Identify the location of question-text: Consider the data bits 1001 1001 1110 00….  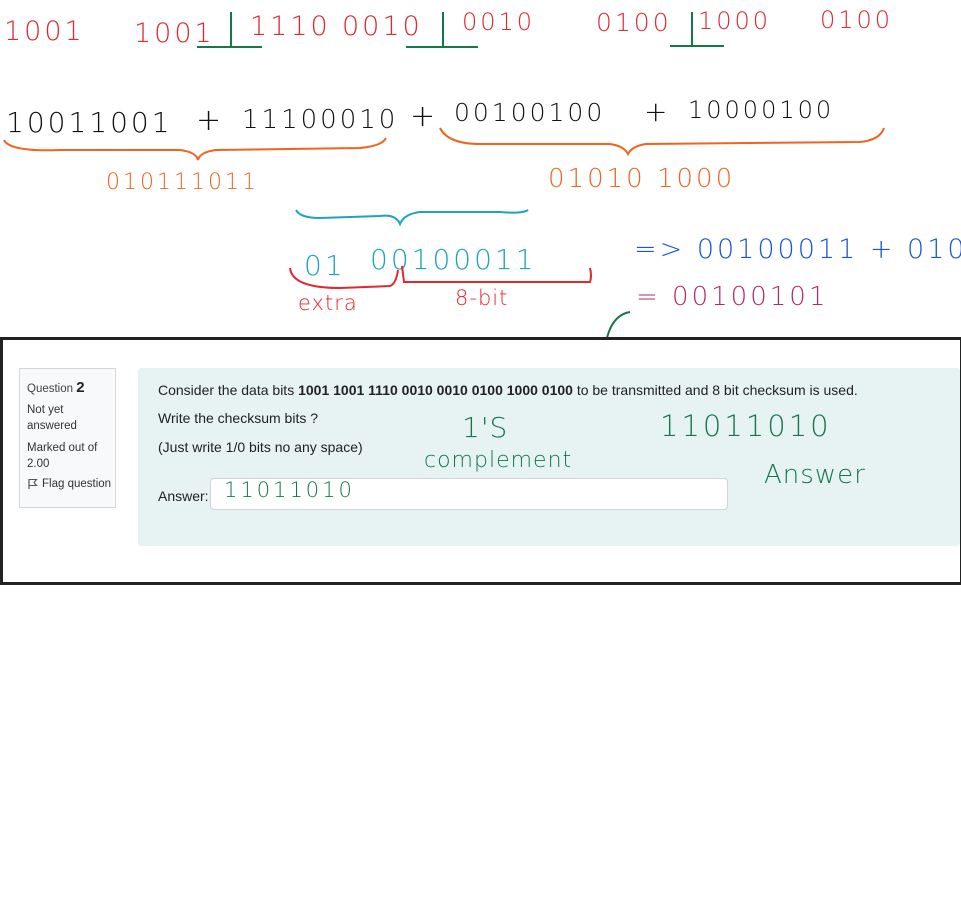
(508, 390).